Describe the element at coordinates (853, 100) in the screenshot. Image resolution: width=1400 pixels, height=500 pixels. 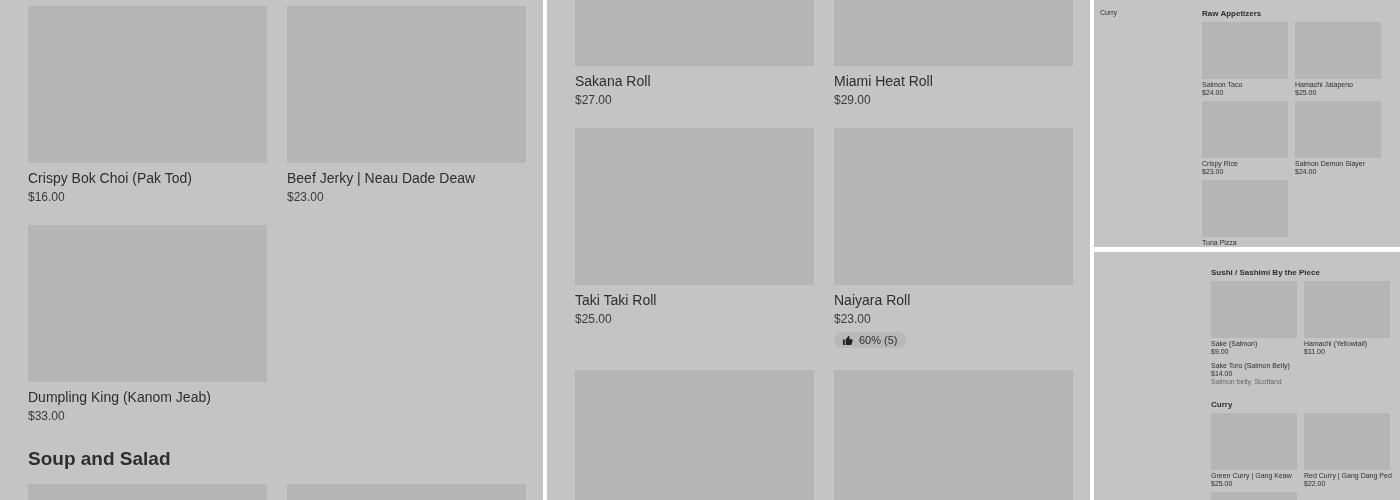
I see `item-price: $29.00` at that location.